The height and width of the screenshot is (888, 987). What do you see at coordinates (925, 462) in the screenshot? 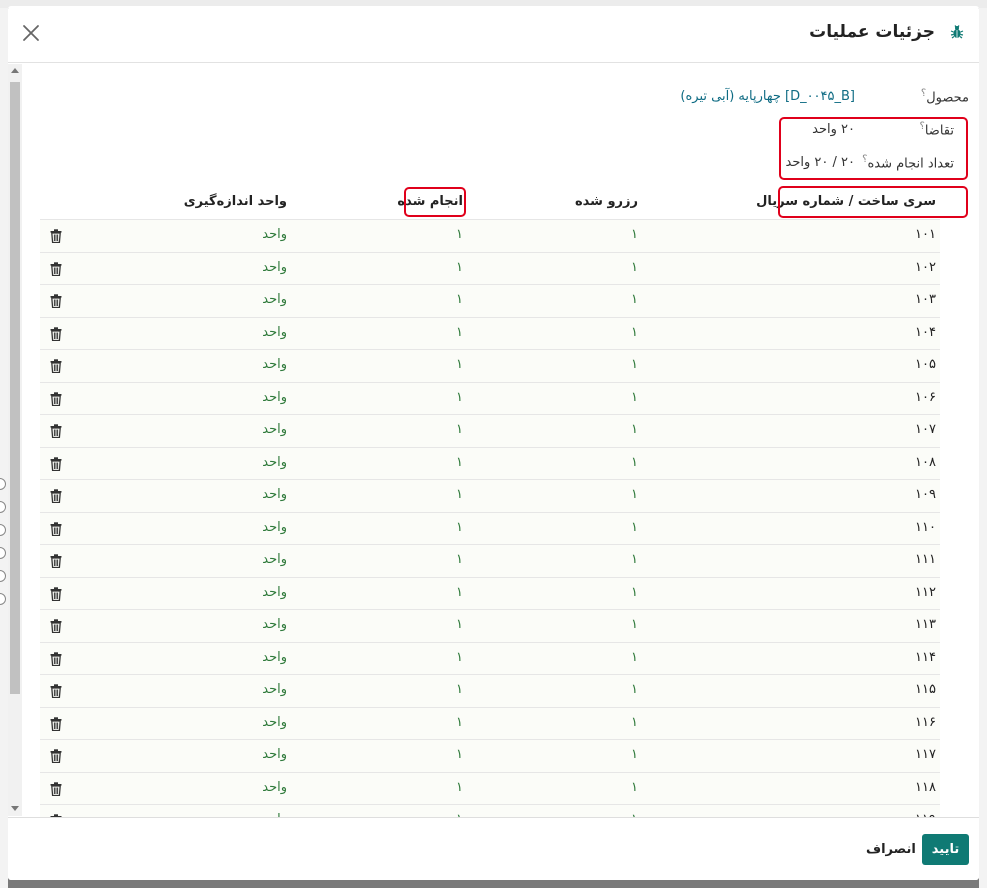
I see `serial-cell: ۱۰۸` at bounding box center [925, 462].